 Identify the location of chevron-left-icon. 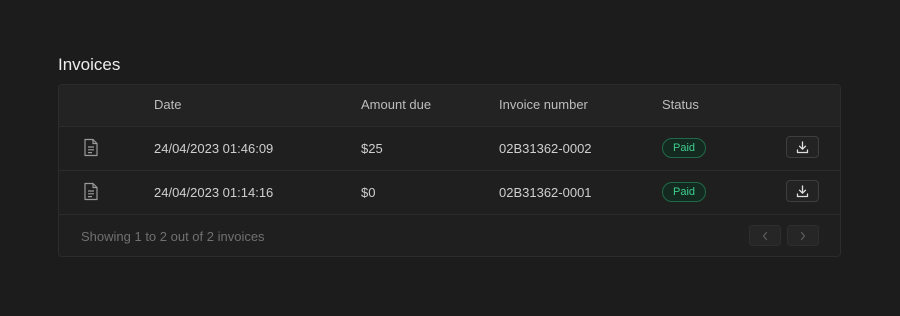
(765, 235).